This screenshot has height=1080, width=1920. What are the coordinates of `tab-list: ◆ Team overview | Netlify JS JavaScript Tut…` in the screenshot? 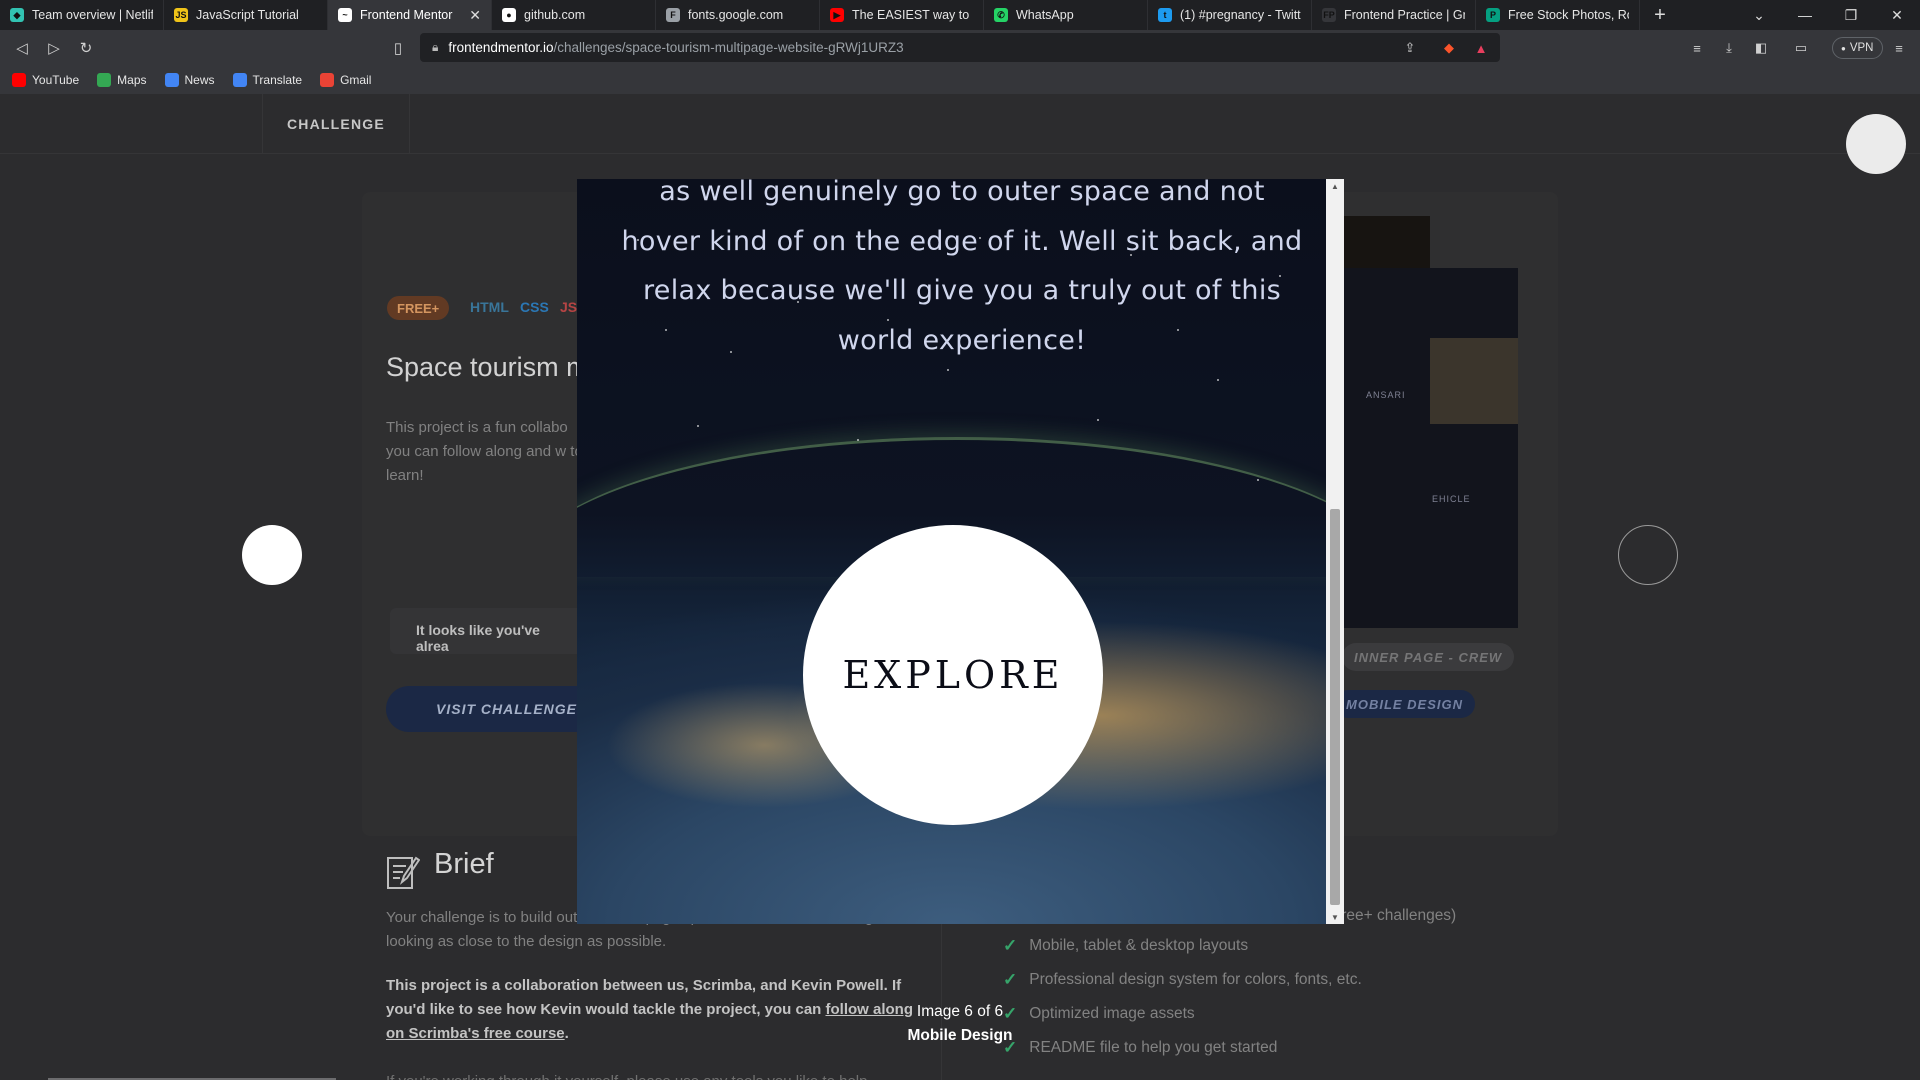 It's located at (820, 15).